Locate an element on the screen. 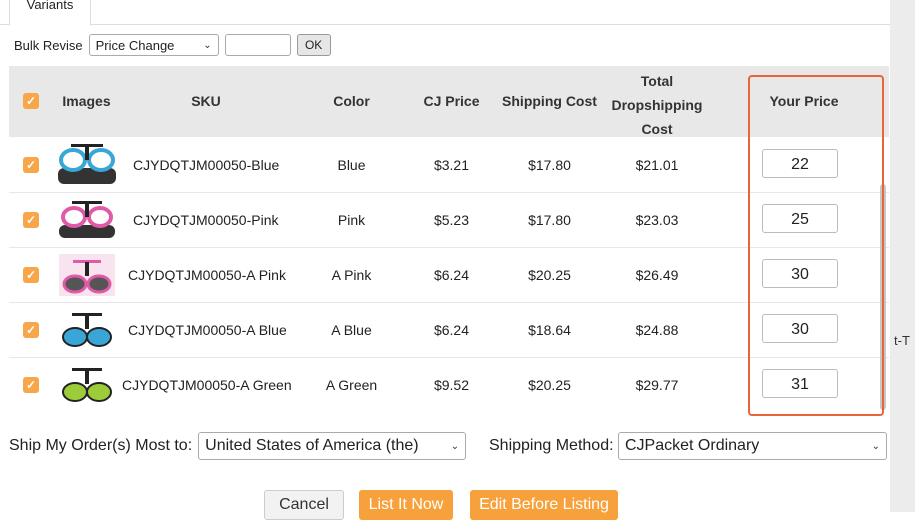 The image size is (915, 520). ship-destination-value: United States of America (the) is located at coordinates (312, 445).